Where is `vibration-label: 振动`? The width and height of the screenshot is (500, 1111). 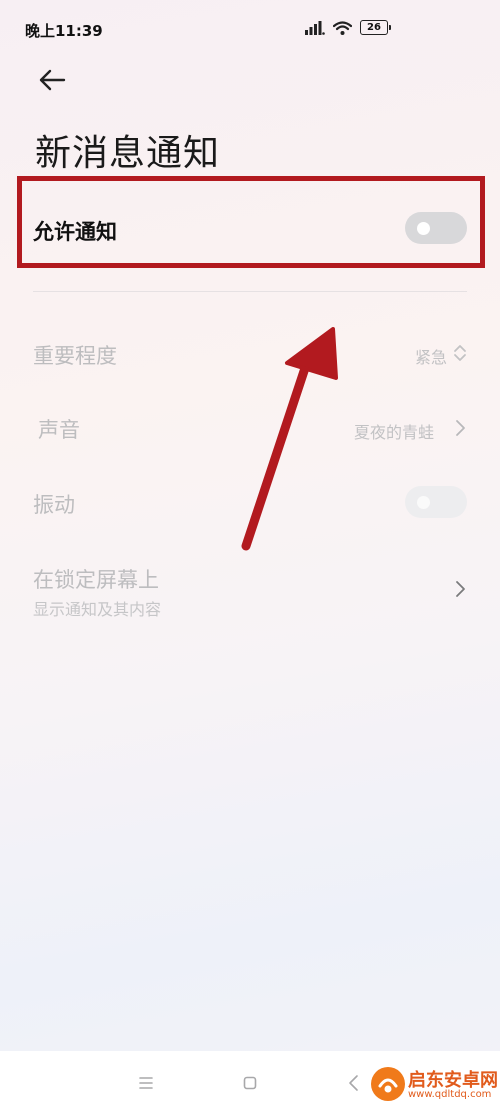 vibration-label: 振动 is located at coordinates (54, 505).